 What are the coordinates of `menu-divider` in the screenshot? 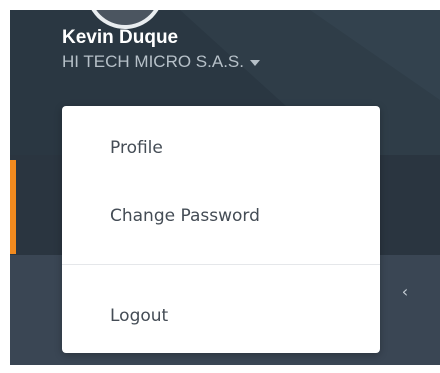 It's located at (221, 264).